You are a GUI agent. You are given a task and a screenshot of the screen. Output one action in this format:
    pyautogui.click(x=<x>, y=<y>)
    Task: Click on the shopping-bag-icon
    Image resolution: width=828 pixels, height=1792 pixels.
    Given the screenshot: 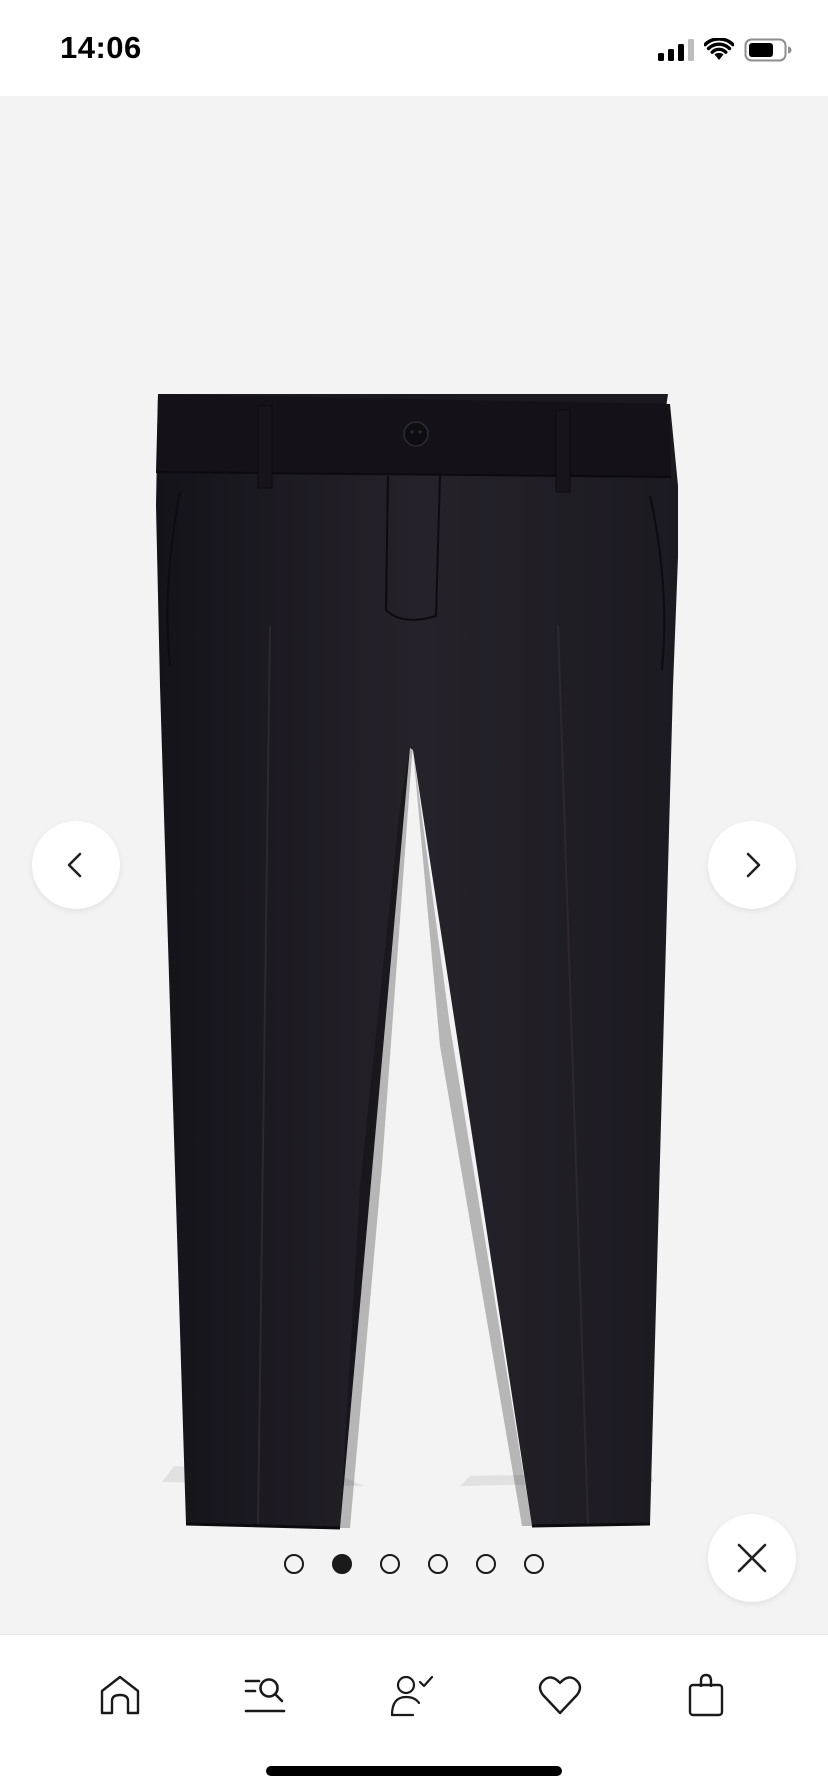 What is the action you would take?
    pyautogui.click(x=706, y=1695)
    